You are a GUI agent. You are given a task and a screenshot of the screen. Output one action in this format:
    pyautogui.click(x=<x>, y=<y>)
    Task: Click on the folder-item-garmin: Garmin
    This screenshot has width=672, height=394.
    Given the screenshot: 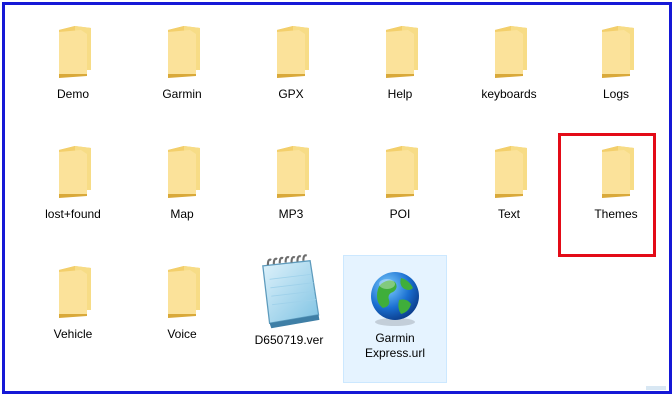 What is the action you would take?
    pyautogui.click(x=182, y=61)
    